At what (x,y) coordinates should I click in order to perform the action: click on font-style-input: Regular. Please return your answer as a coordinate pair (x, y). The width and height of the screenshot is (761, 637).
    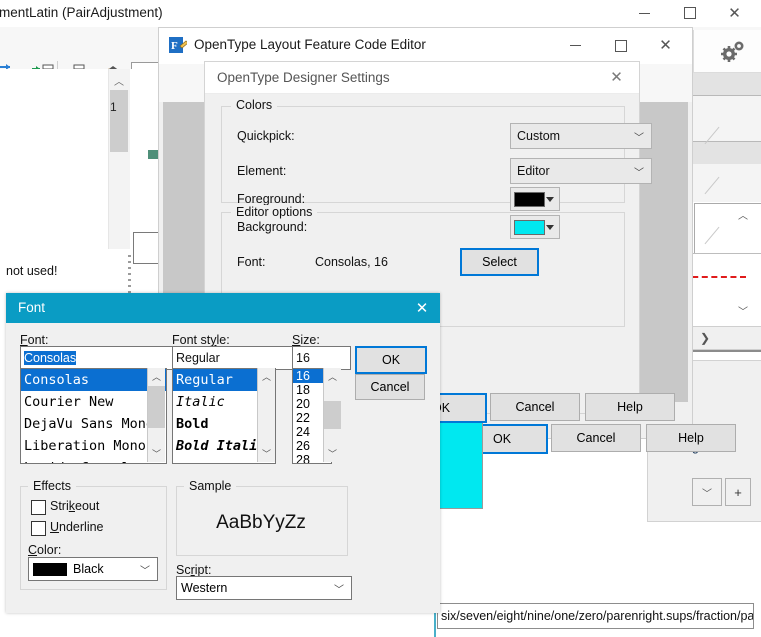
    Looking at the image, I should click on (233, 358).